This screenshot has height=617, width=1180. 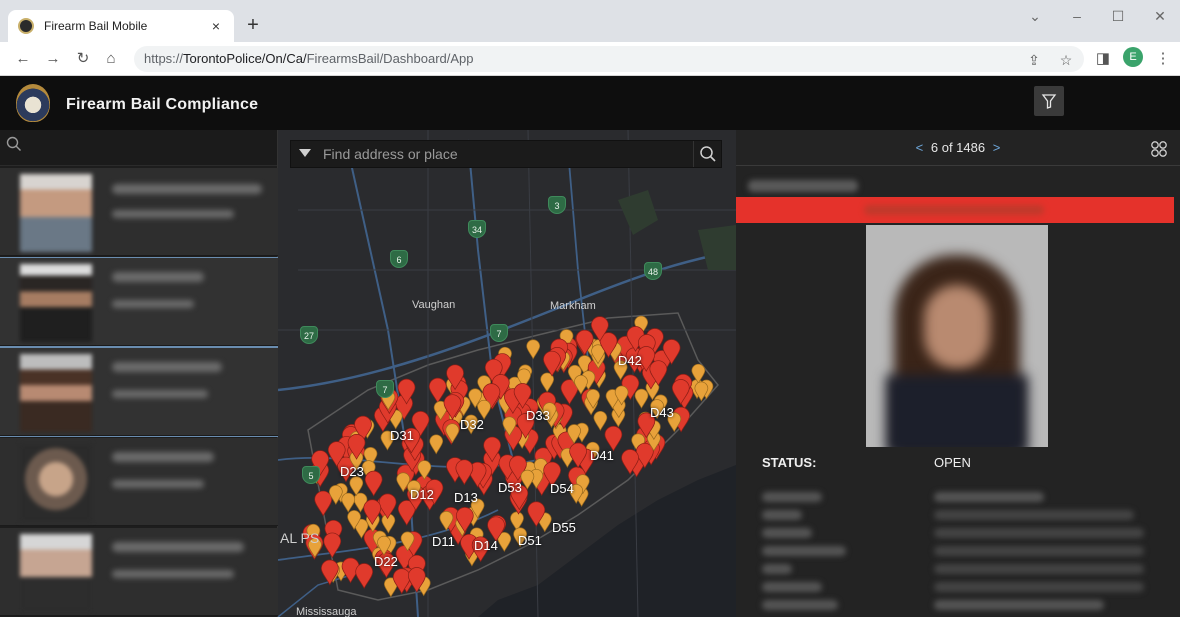 What do you see at coordinates (1159, 149) in the screenshot?
I see `grid-view-icon` at bounding box center [1159, 149].